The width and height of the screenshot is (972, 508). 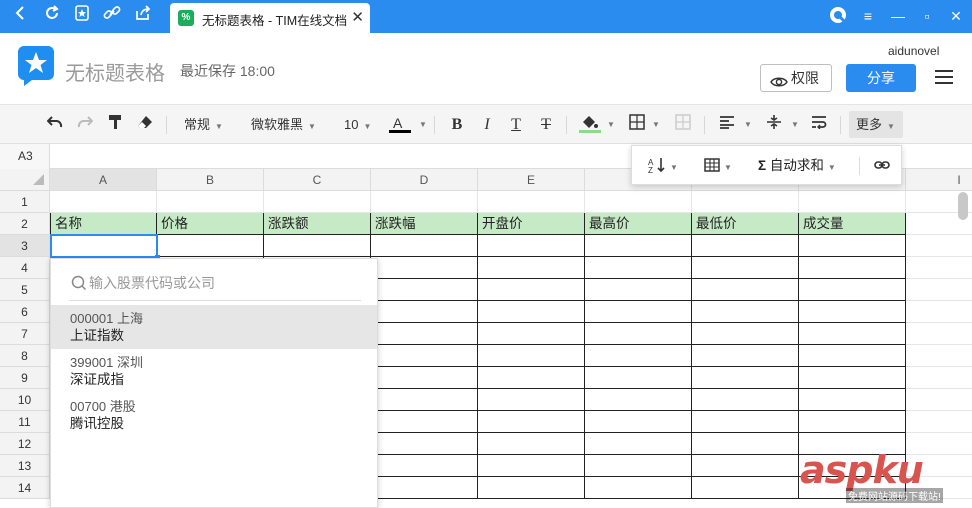 I want to click on cell-a2: 名称, so click(x=103, y=224).